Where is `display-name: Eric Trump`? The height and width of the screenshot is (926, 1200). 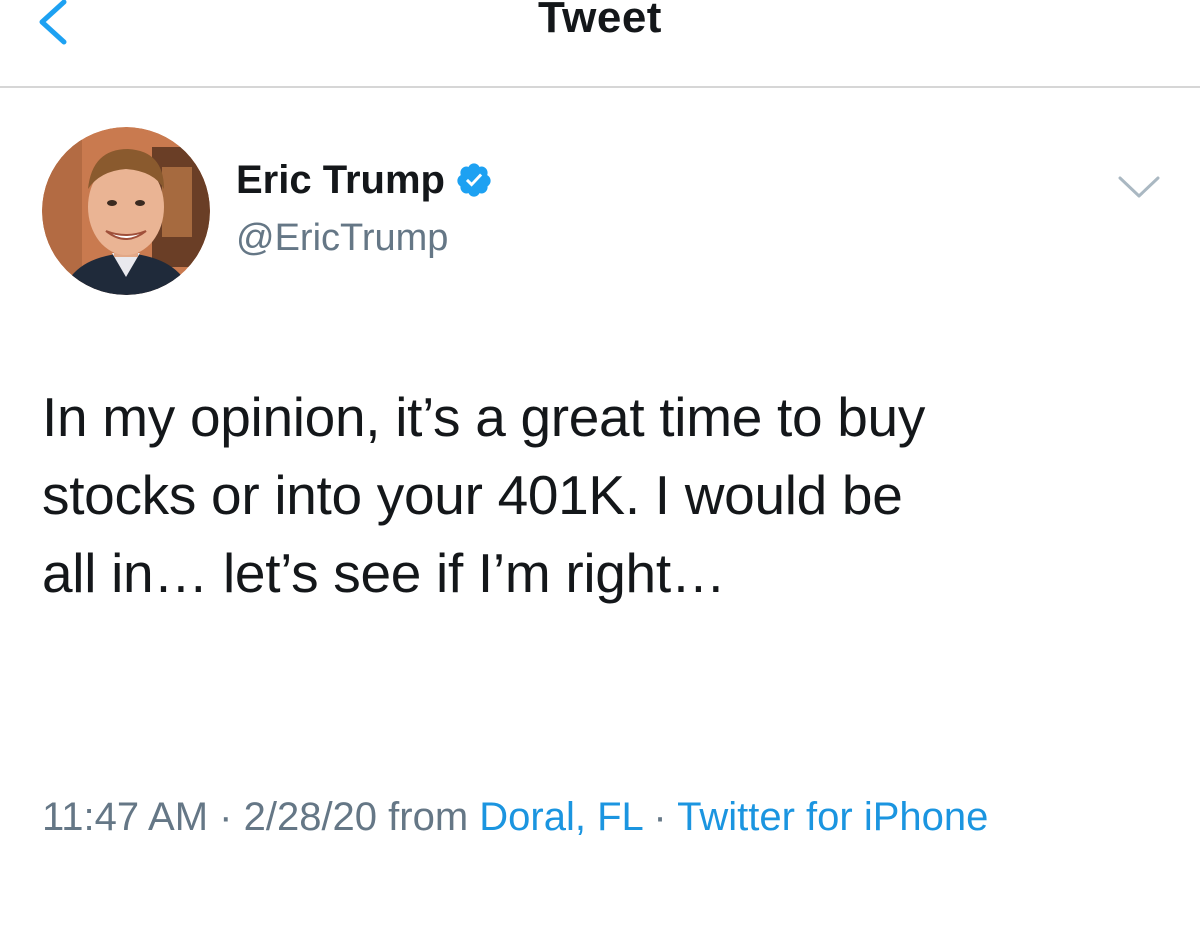
display-name: Eric Trump is located at coordinates (340, 180).